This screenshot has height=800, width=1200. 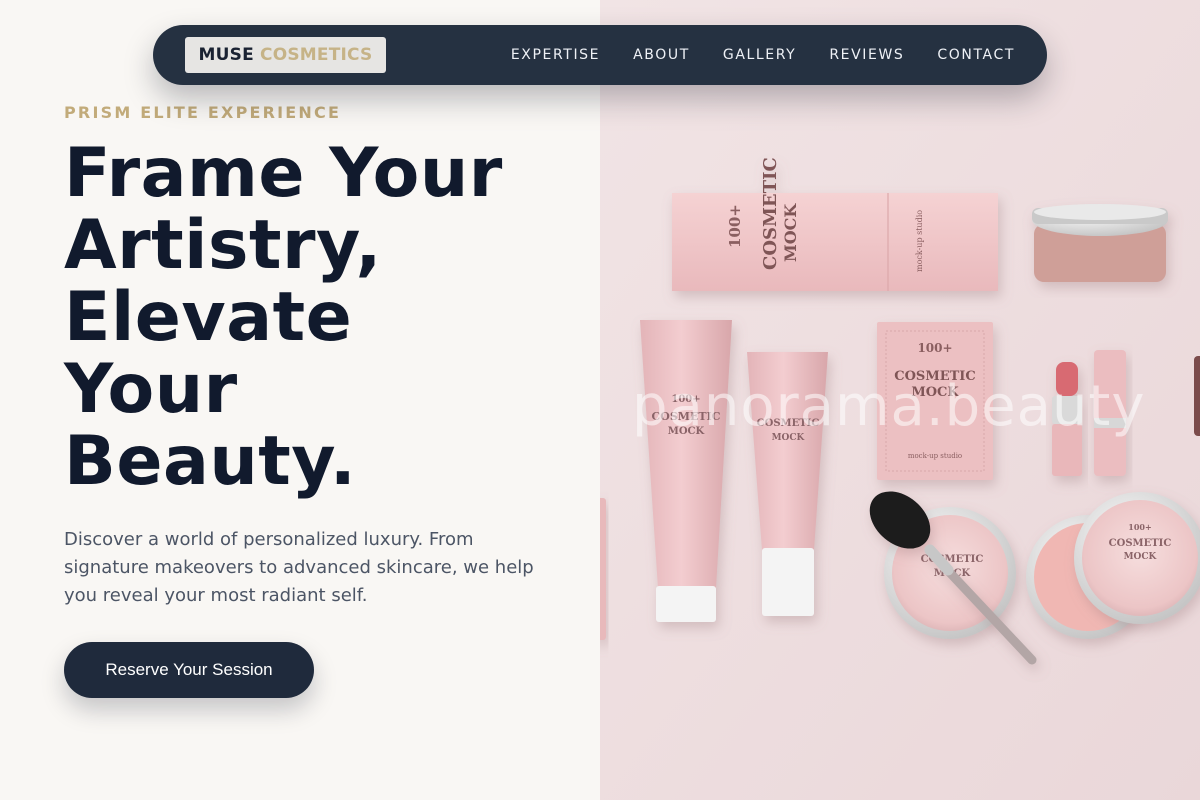 I want to click on partial-bottle-right, so click(x=1197, y=396).